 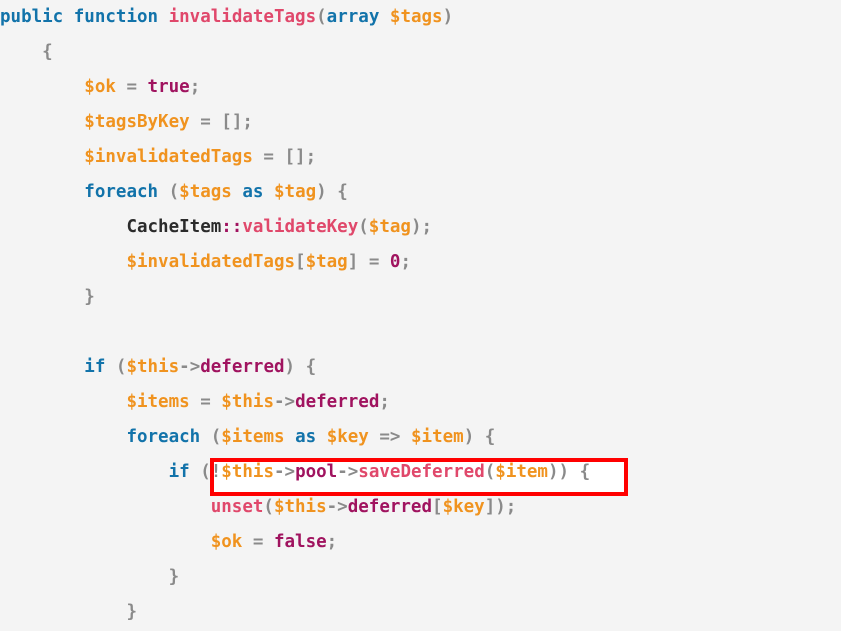 I want to click on code-line: $items = $this->deferred;, so click(x=195, y=402).